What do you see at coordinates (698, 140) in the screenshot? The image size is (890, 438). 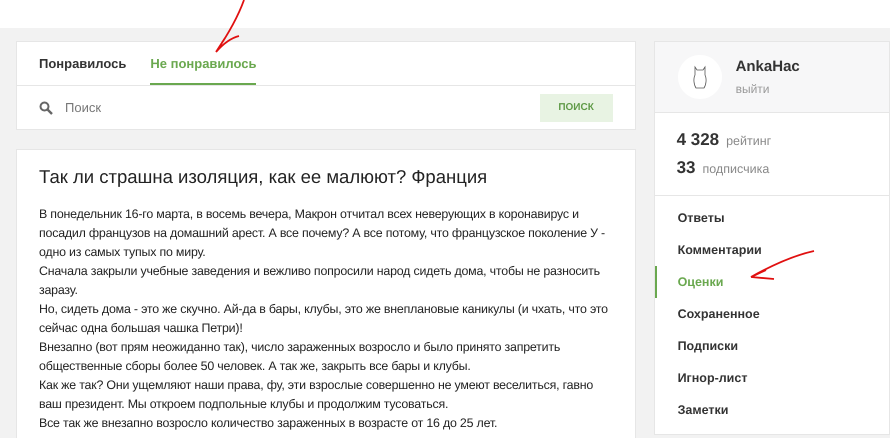 I see `stat-value: 4 328` at bounding box center [698, 140].